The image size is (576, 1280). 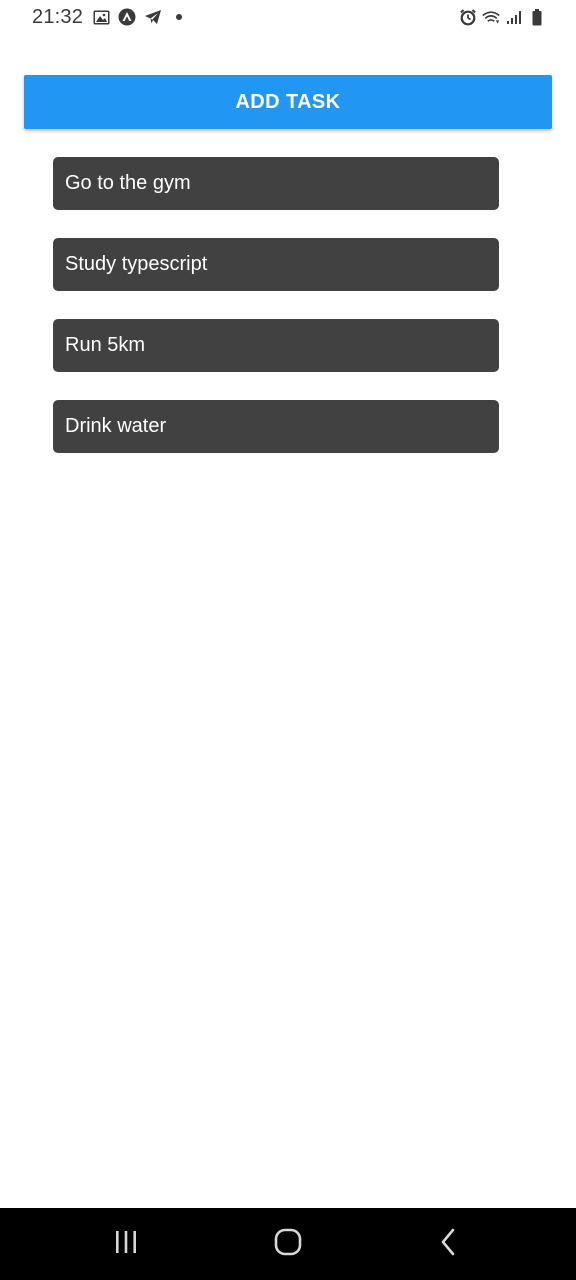 I want to click on status-bar: 21:32, so click(x=288, y=18).